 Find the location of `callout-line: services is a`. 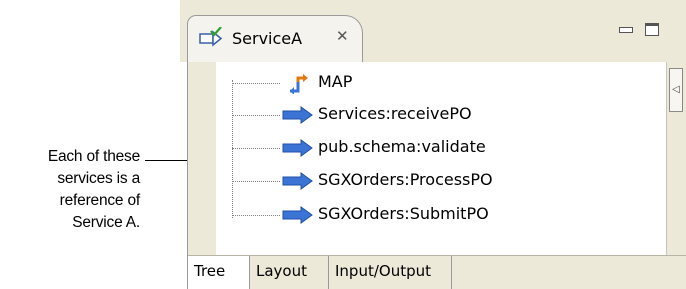

callout-line: services is a is located at coordinates (98, 178).